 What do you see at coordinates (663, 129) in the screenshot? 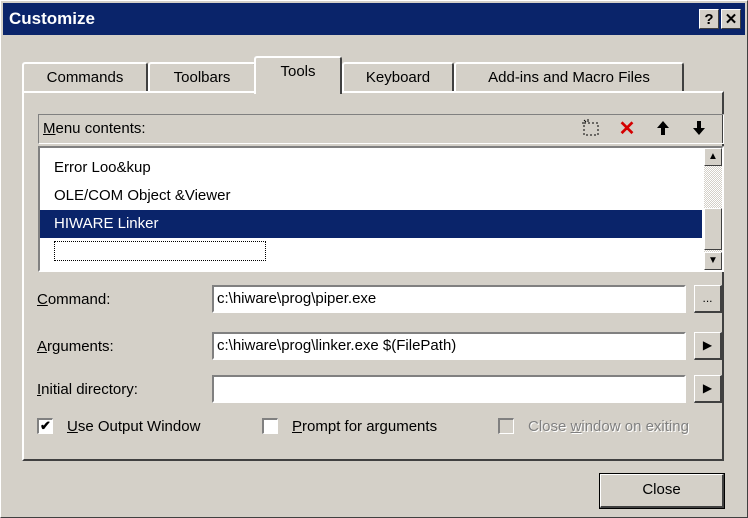
I see `move-up-icon` at bounding box center [663, 129].